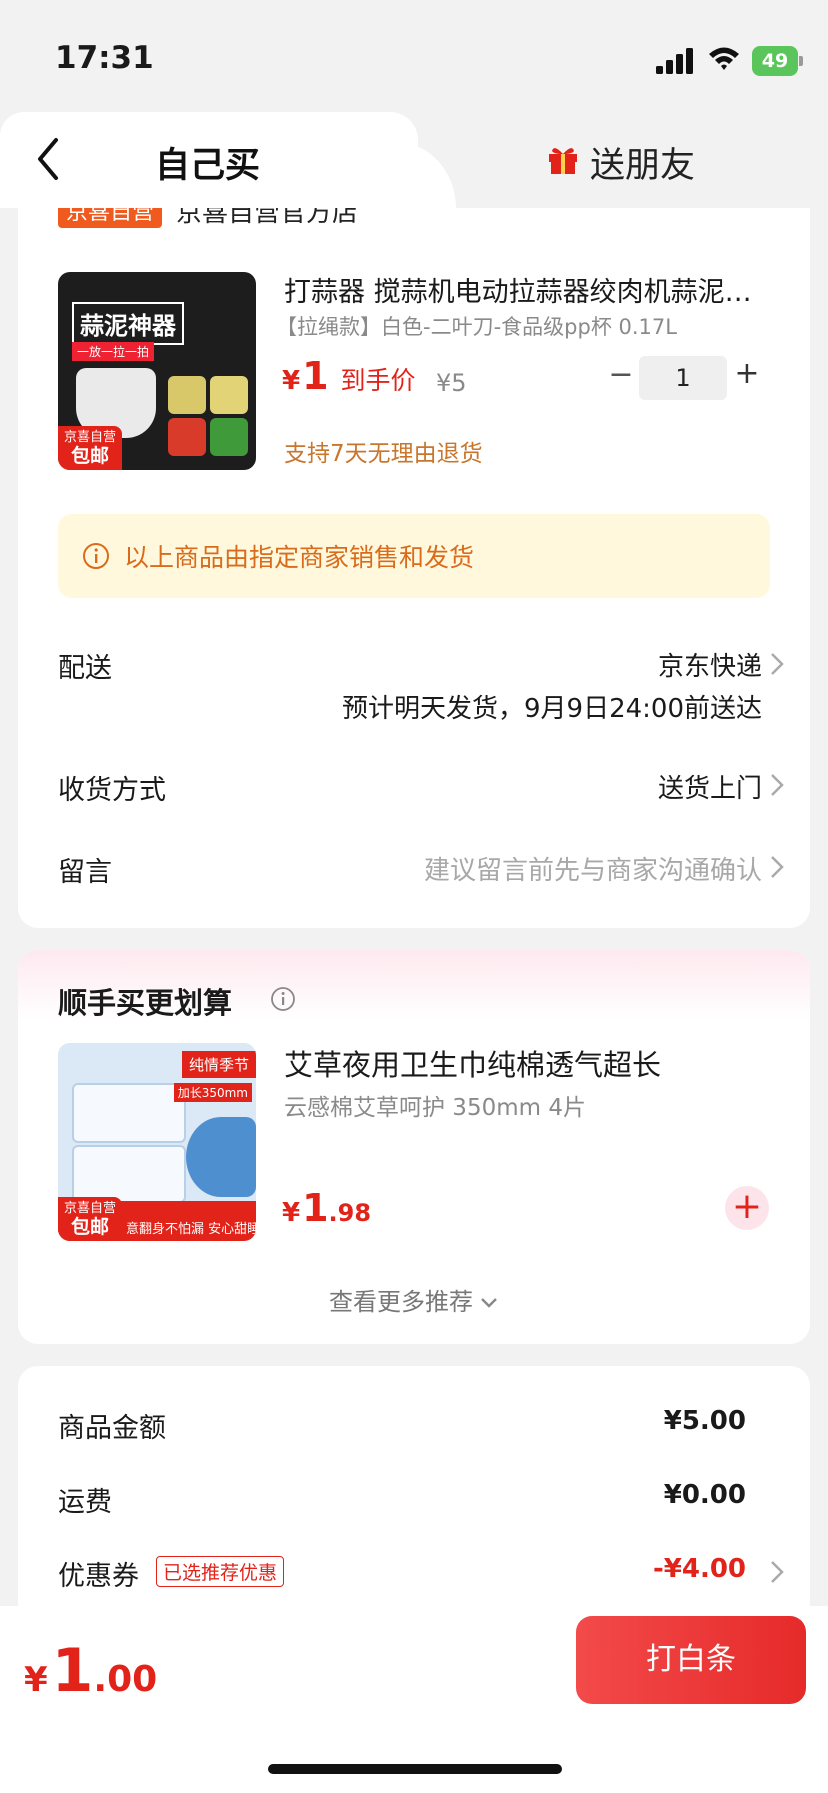  What do you see at coordinates (435, 1108) in the screenshot?
I see `recommended-product-spec: 云感棉艾草呵护 350mm 4片` at bounding box center [435, 1108].